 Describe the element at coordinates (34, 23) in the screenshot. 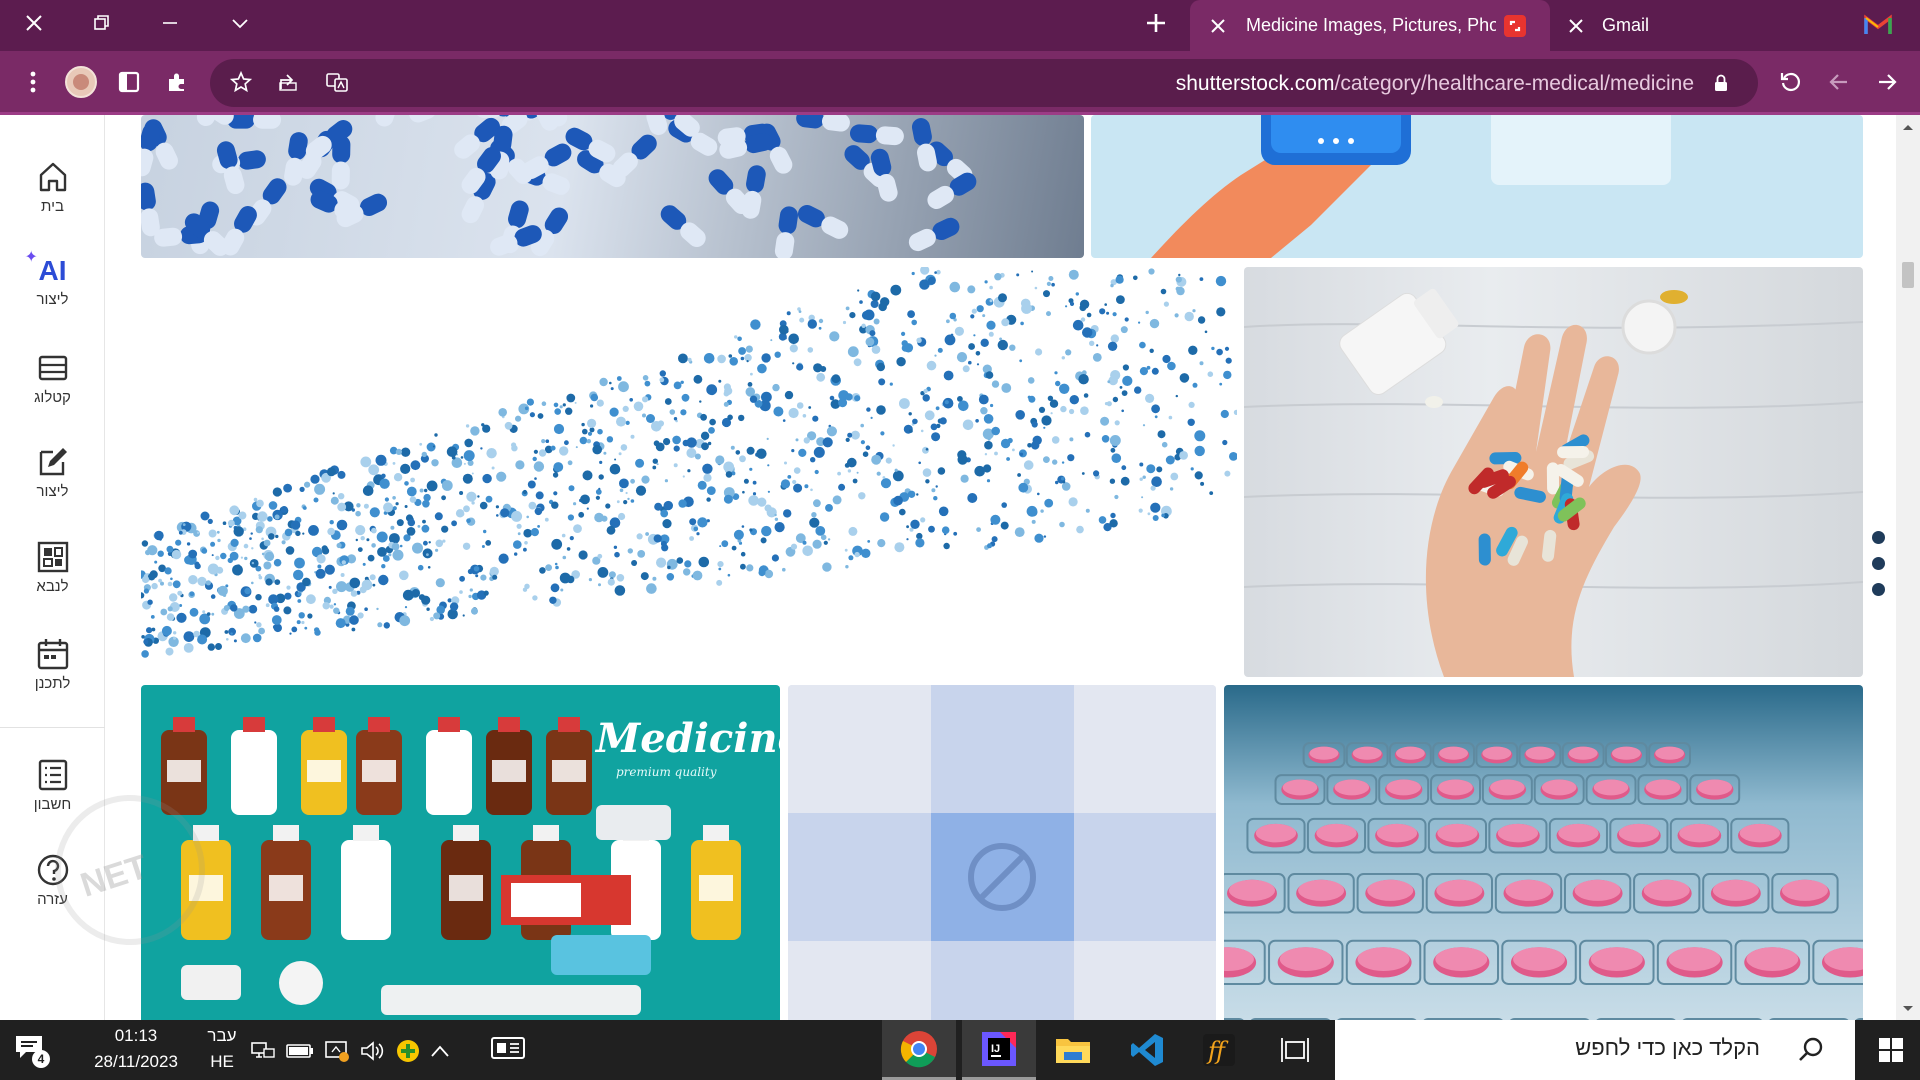

I see `close-window-button` at that location.